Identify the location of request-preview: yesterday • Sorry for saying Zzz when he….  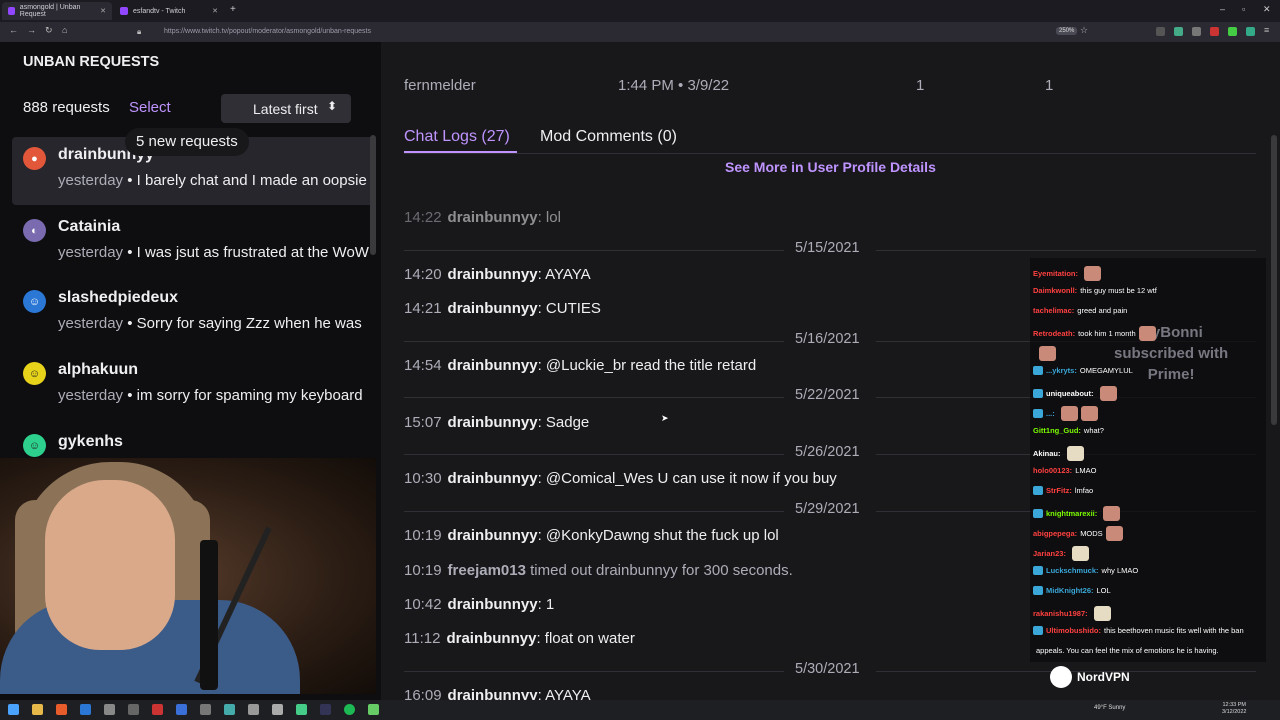
(219, 323).